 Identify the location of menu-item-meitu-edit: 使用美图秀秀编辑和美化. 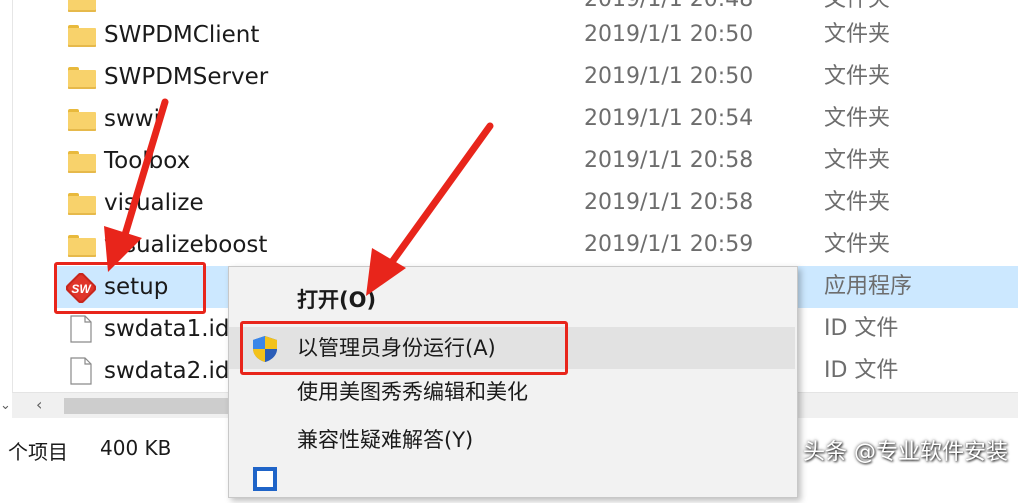
(512, 392).